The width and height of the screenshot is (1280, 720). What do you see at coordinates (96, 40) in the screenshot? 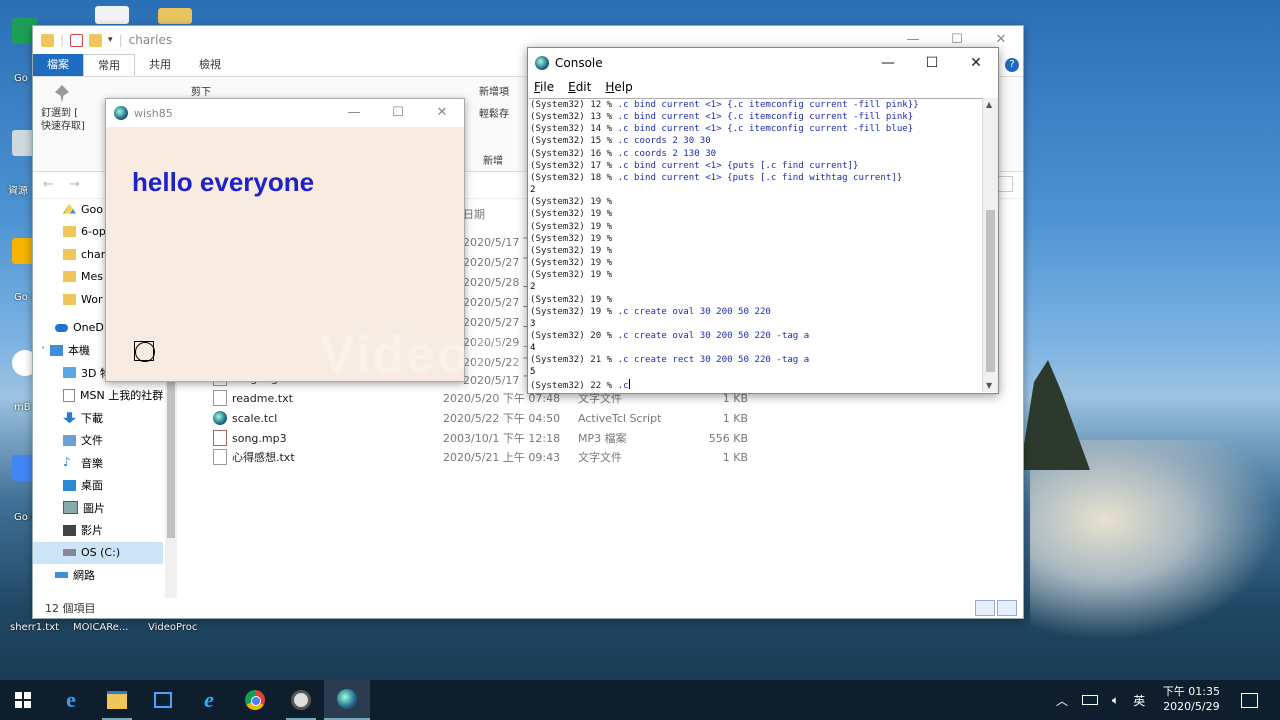
I see `new-folder-icon` at bounding box center [96, 40].